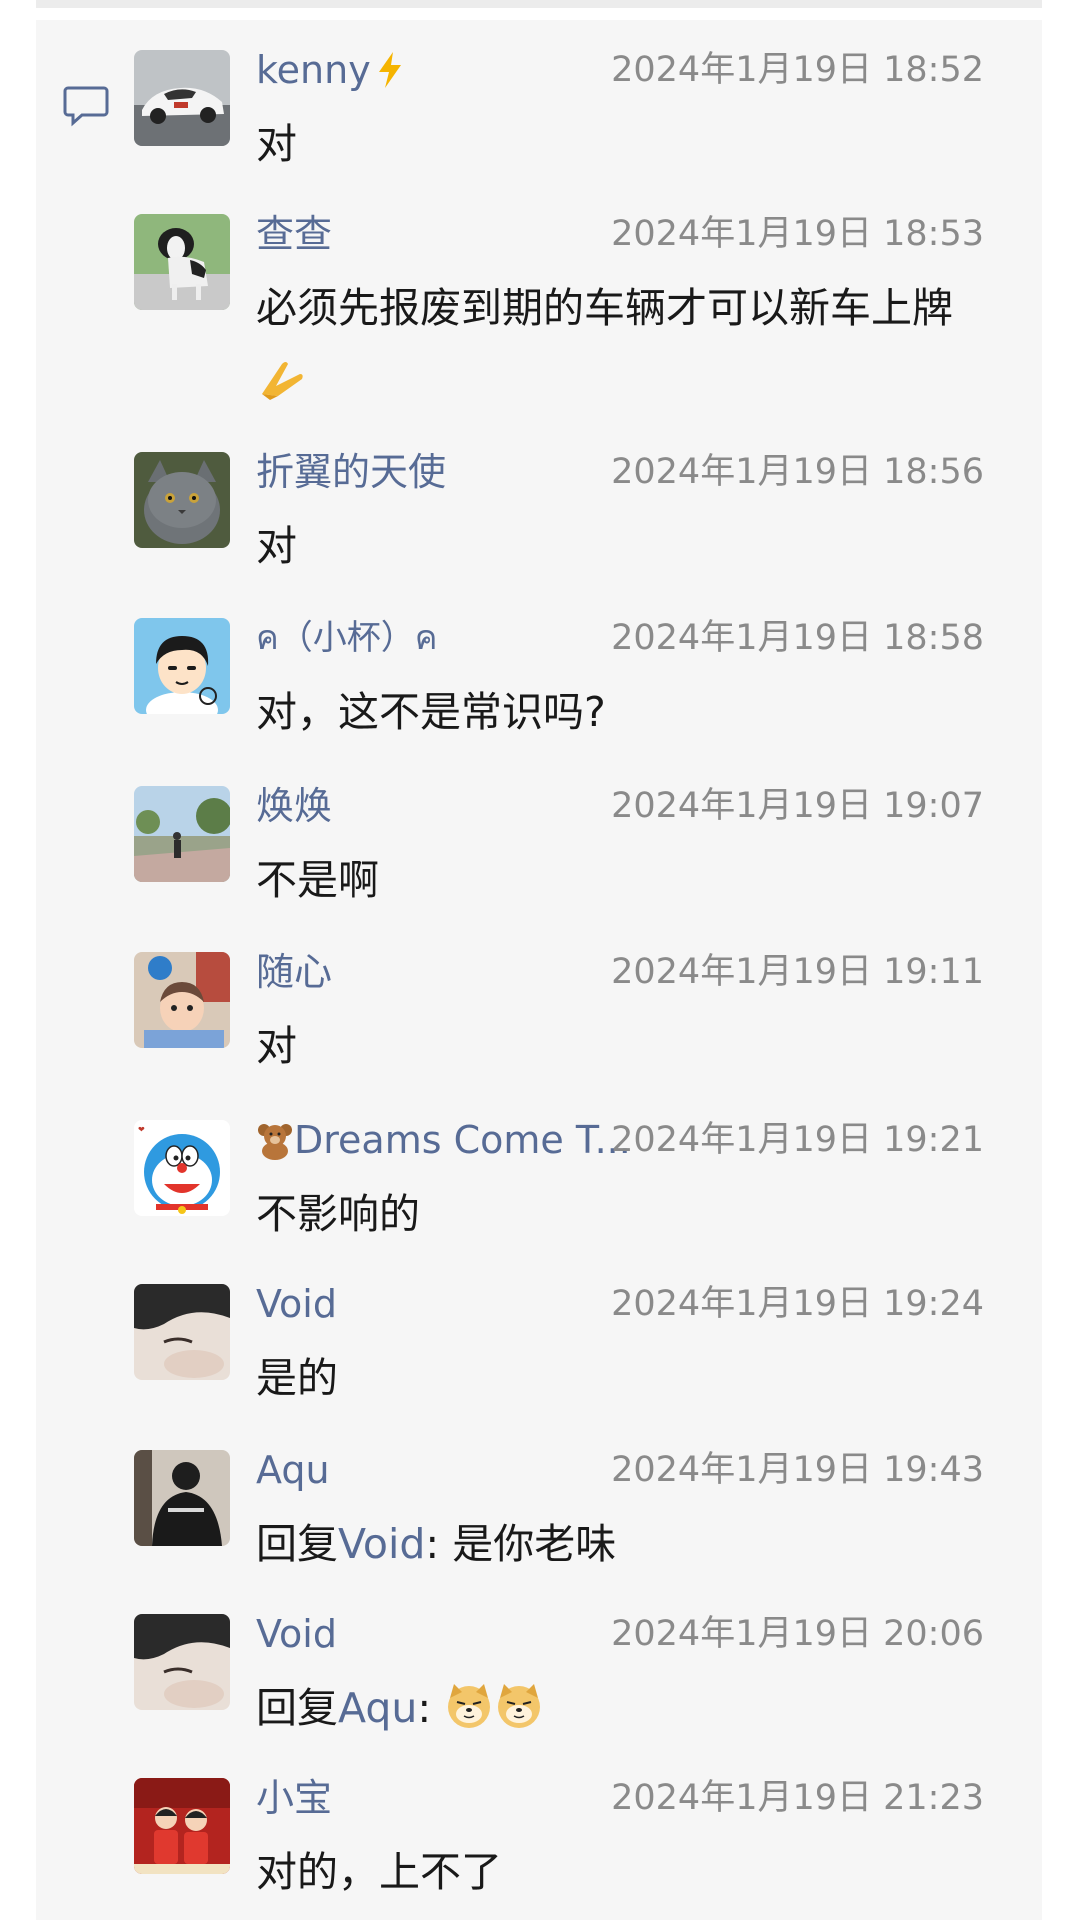 This screenshot has width=1080, height=1920. Describe the element at coordinates (275, 1140) in the screenshot. I see `teddy-bear-icon` at that location.